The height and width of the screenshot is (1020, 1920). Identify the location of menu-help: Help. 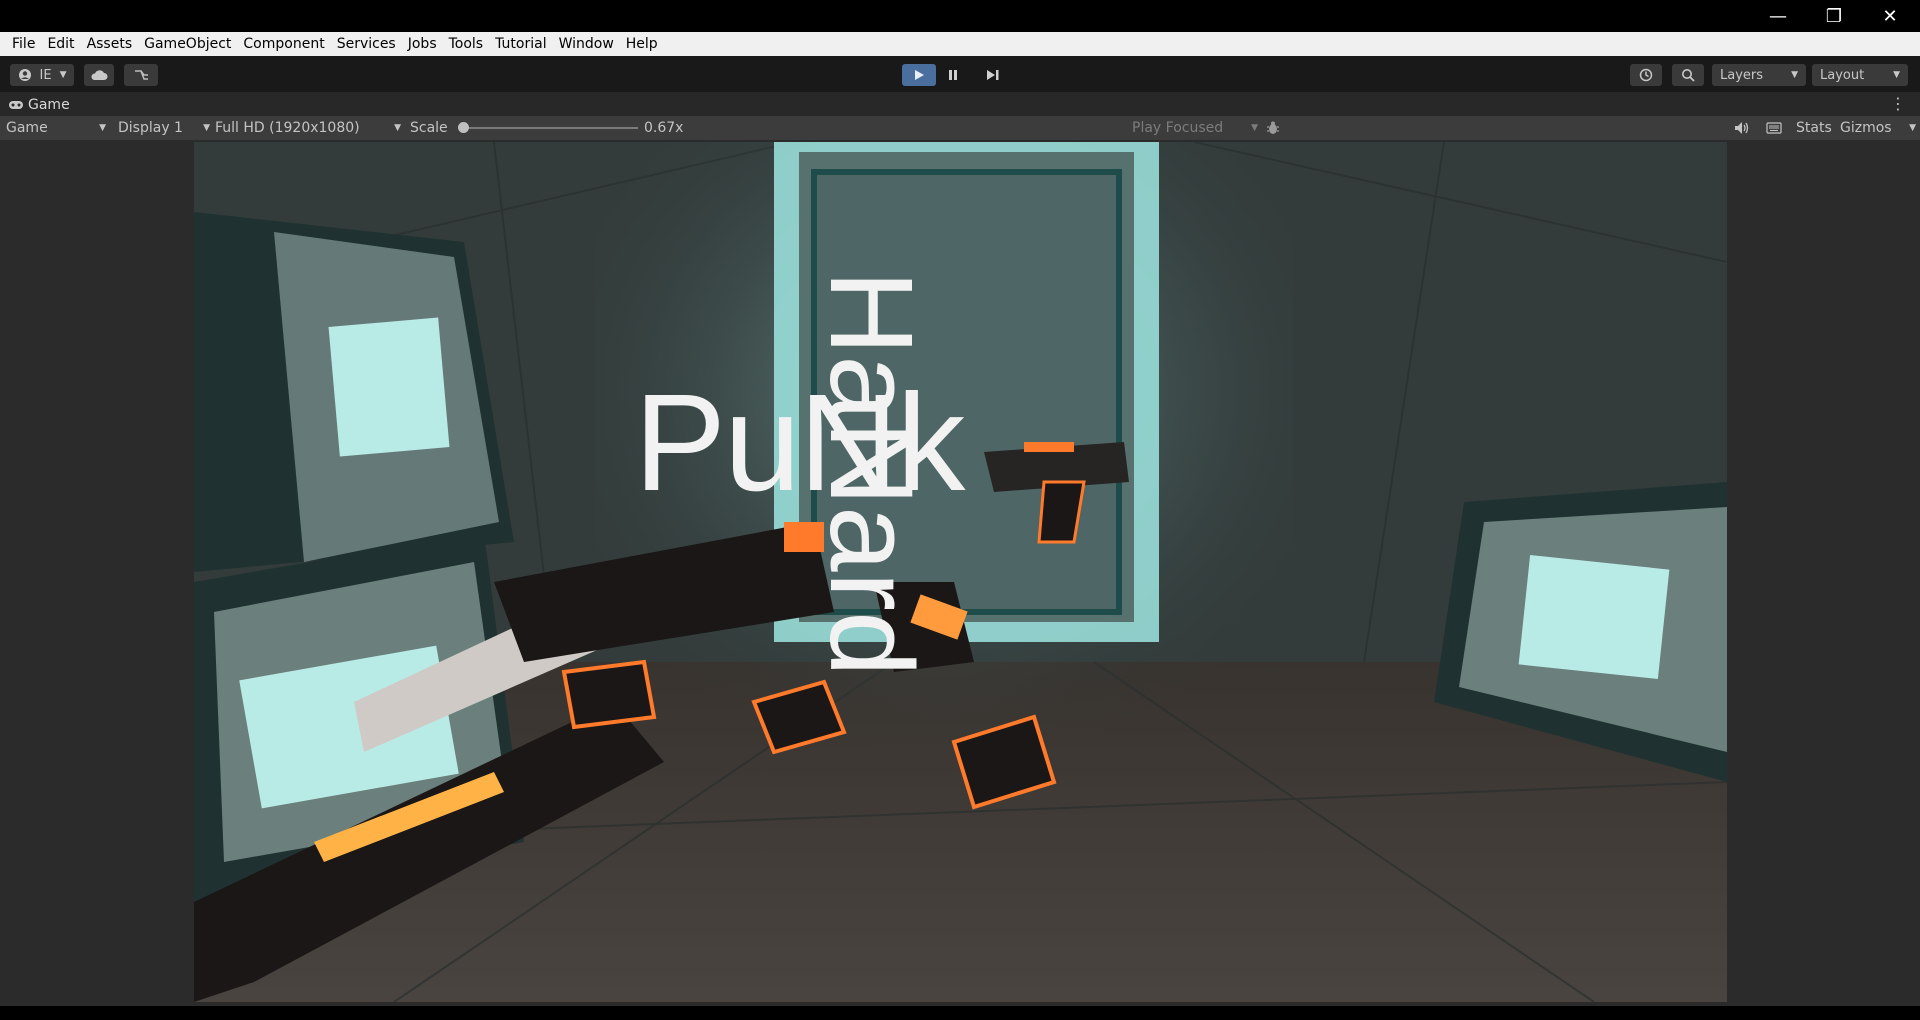
(642, 44).